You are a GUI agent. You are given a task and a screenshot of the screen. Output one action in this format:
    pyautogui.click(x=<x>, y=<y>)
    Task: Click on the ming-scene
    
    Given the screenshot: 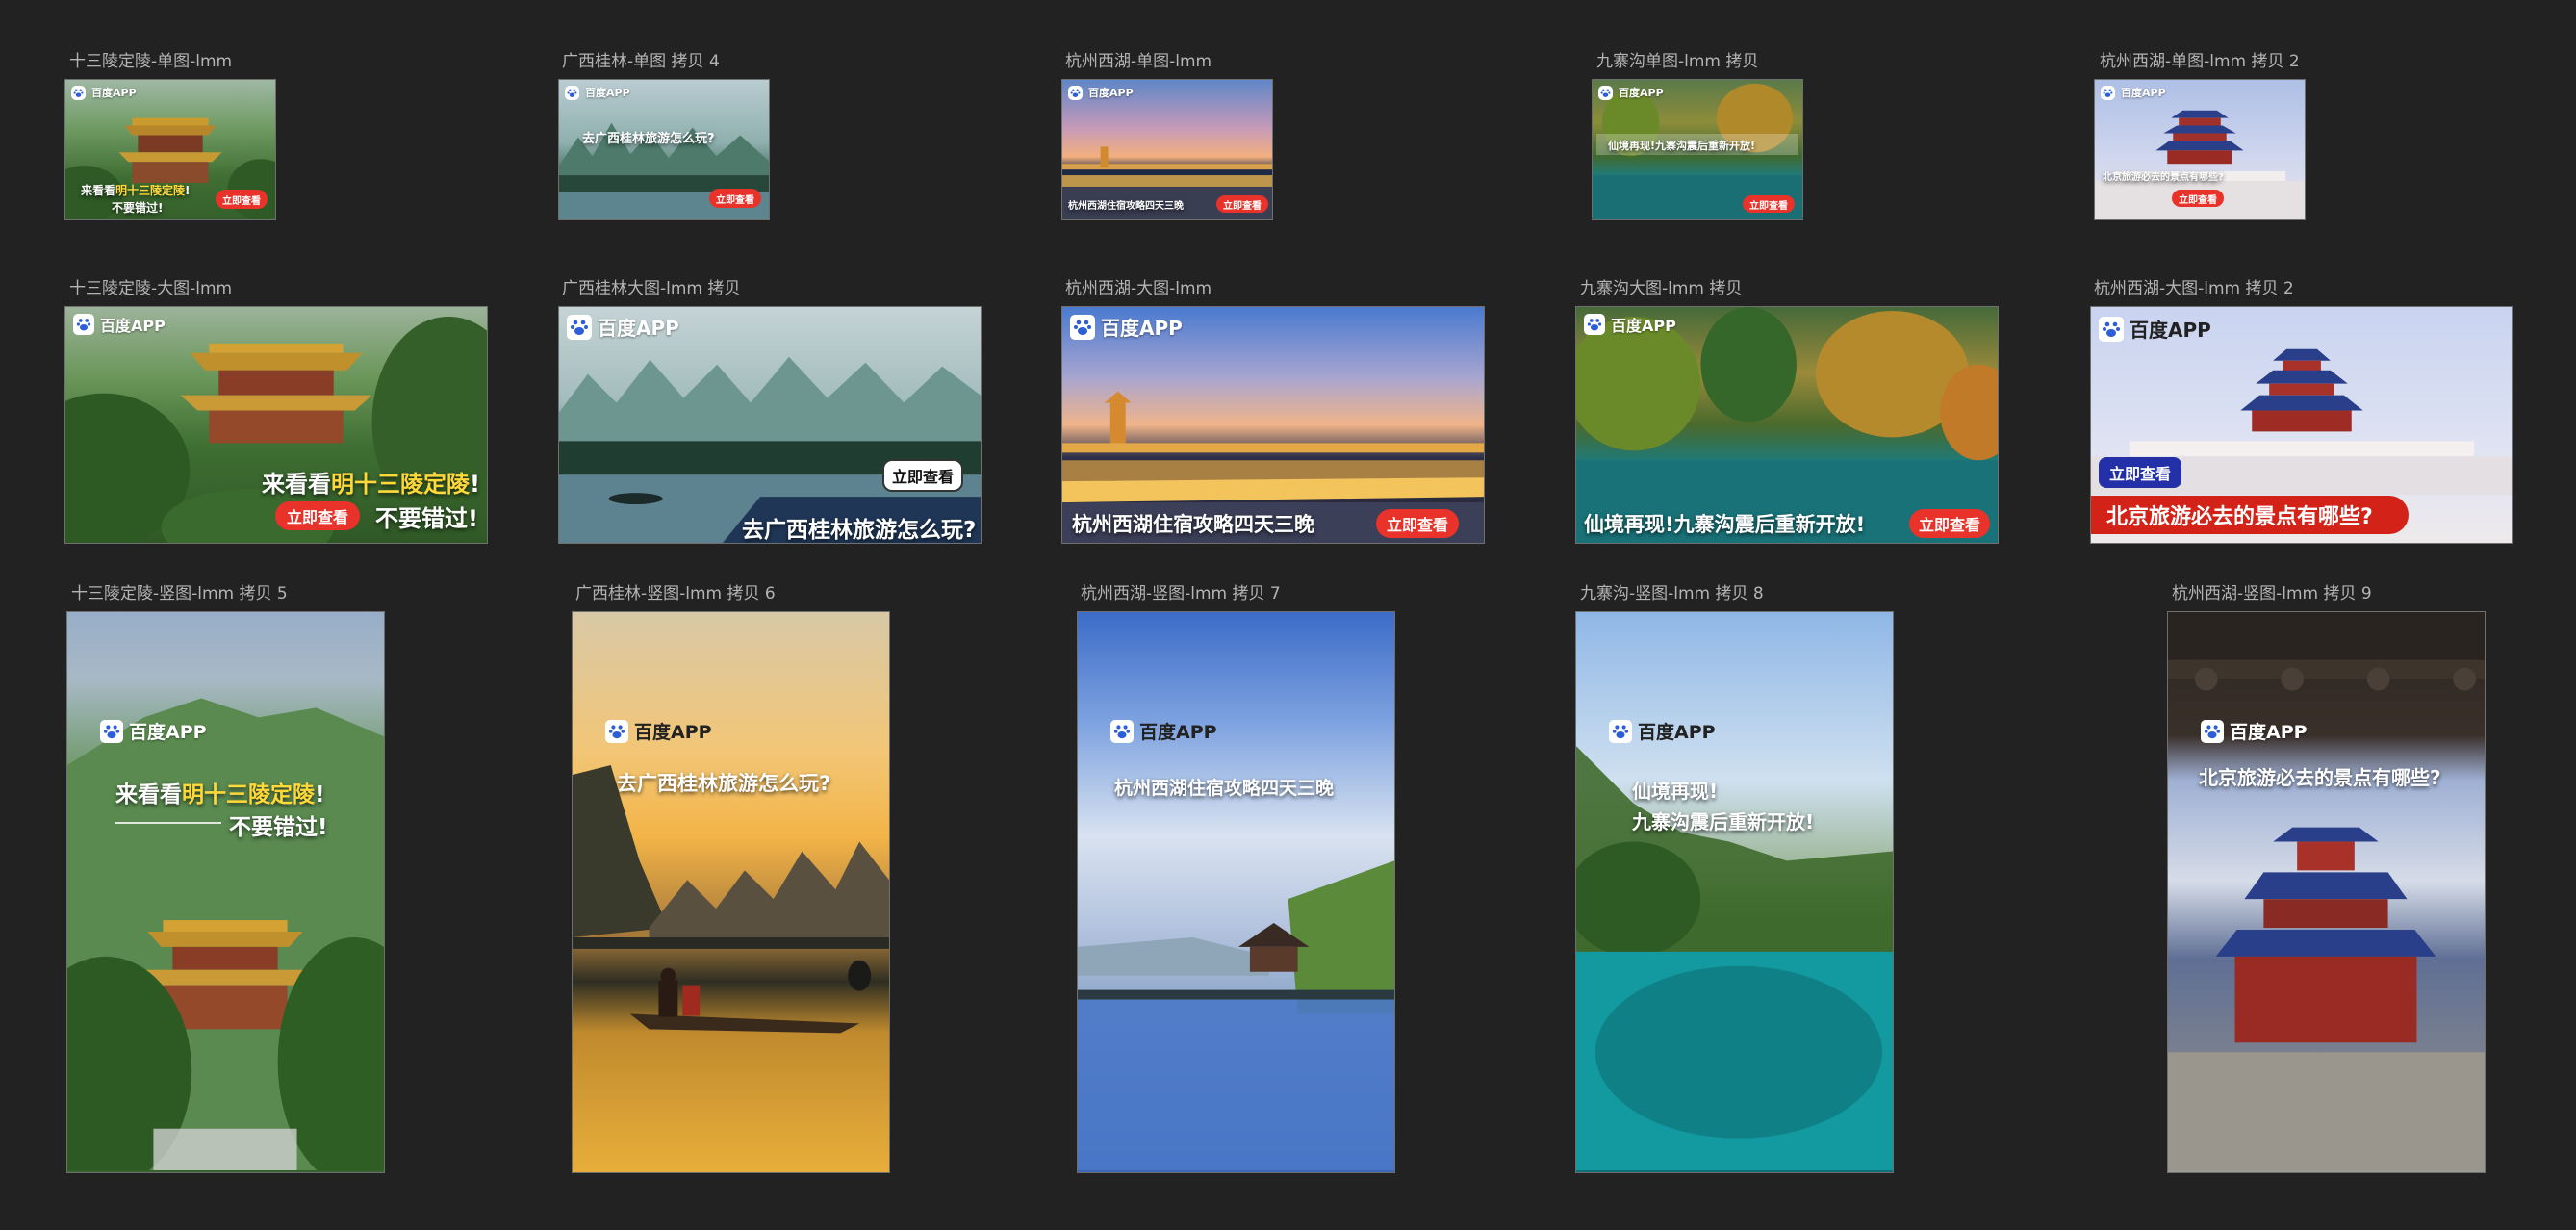 What is the action you would take?
    pyautogui.click(x=225, y=934)
    